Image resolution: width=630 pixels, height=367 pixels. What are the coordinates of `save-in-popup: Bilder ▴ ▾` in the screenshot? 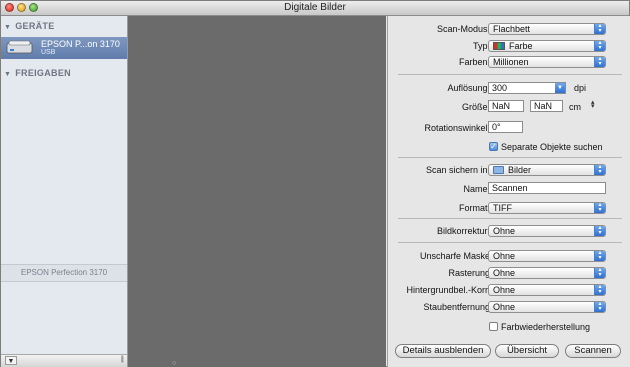 It's located at (547, 170).